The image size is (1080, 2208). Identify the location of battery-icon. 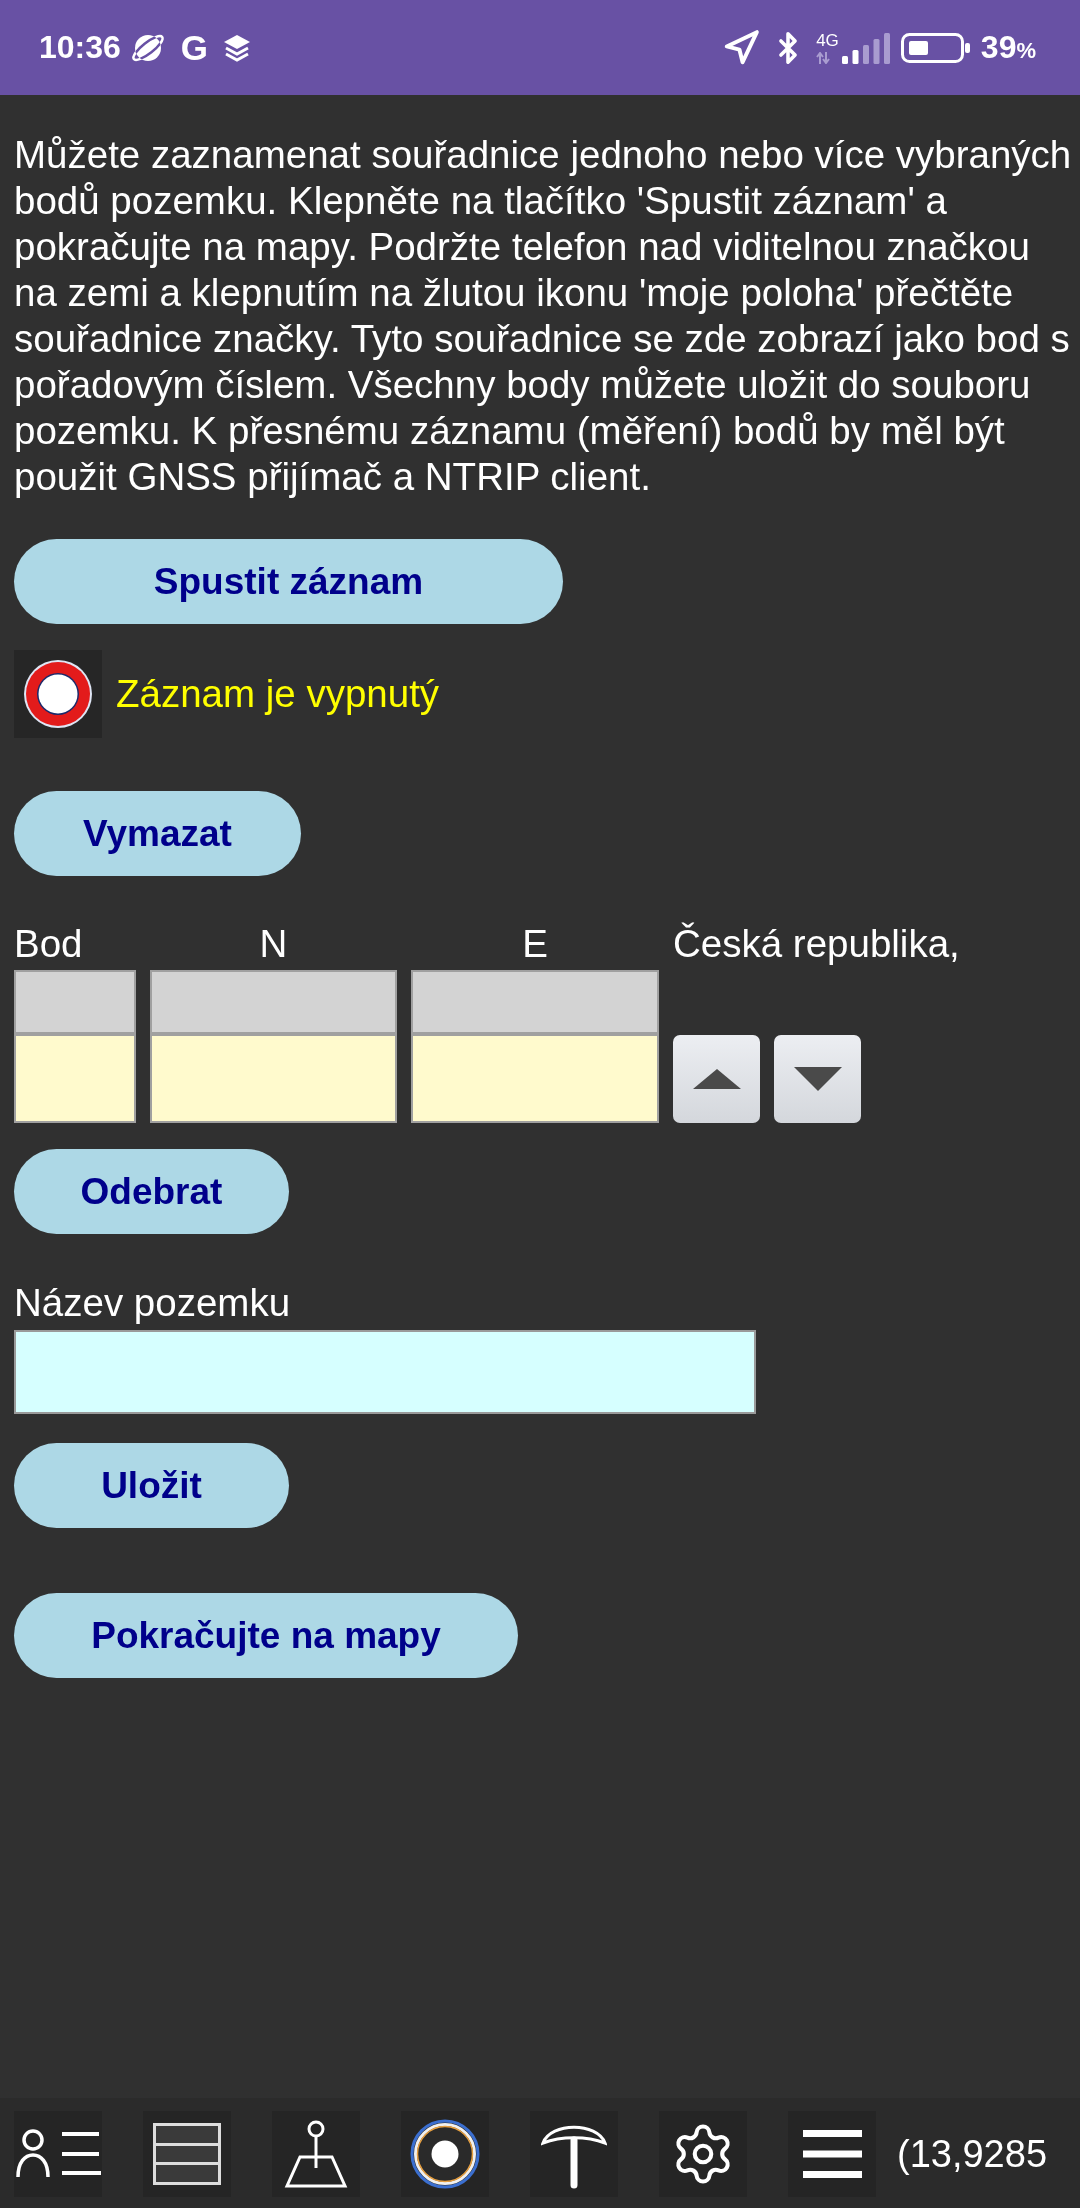
(935, 47).